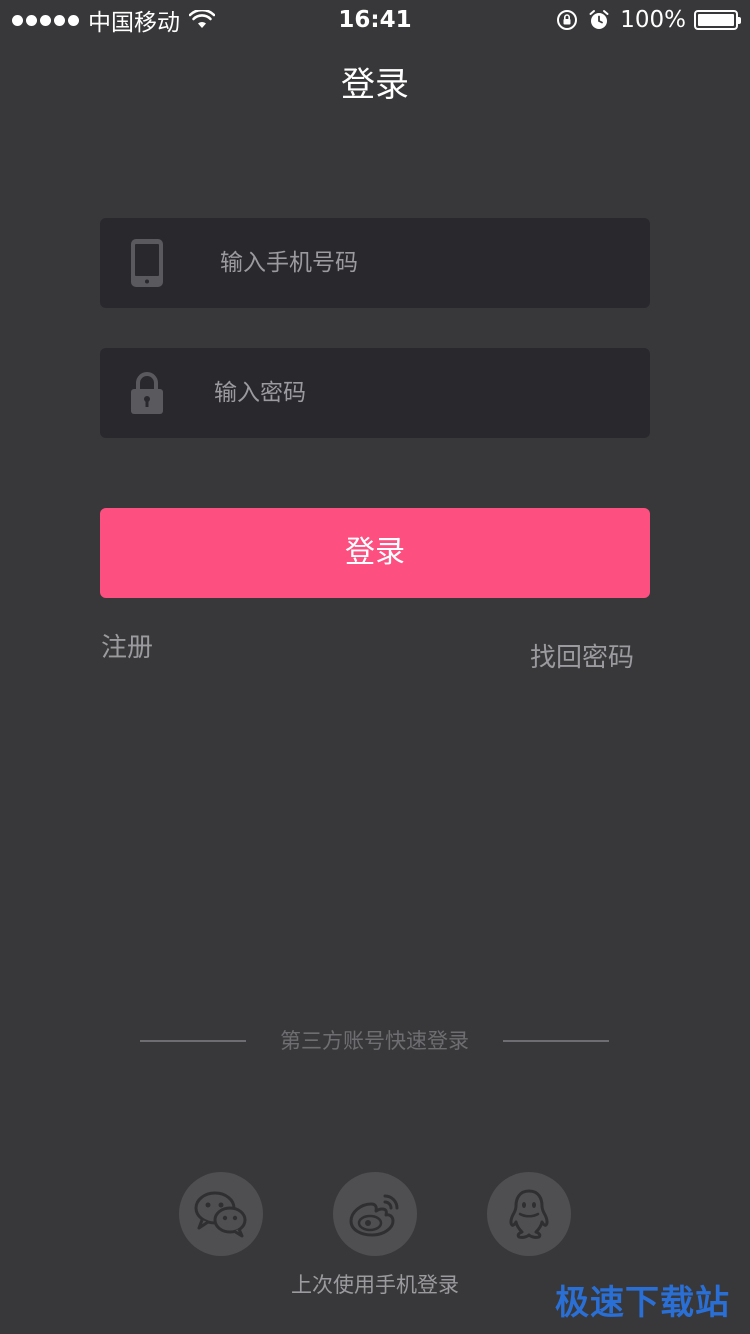  I want to click on third-party-label: 第三方账号快速登录, so click(374, 1041).